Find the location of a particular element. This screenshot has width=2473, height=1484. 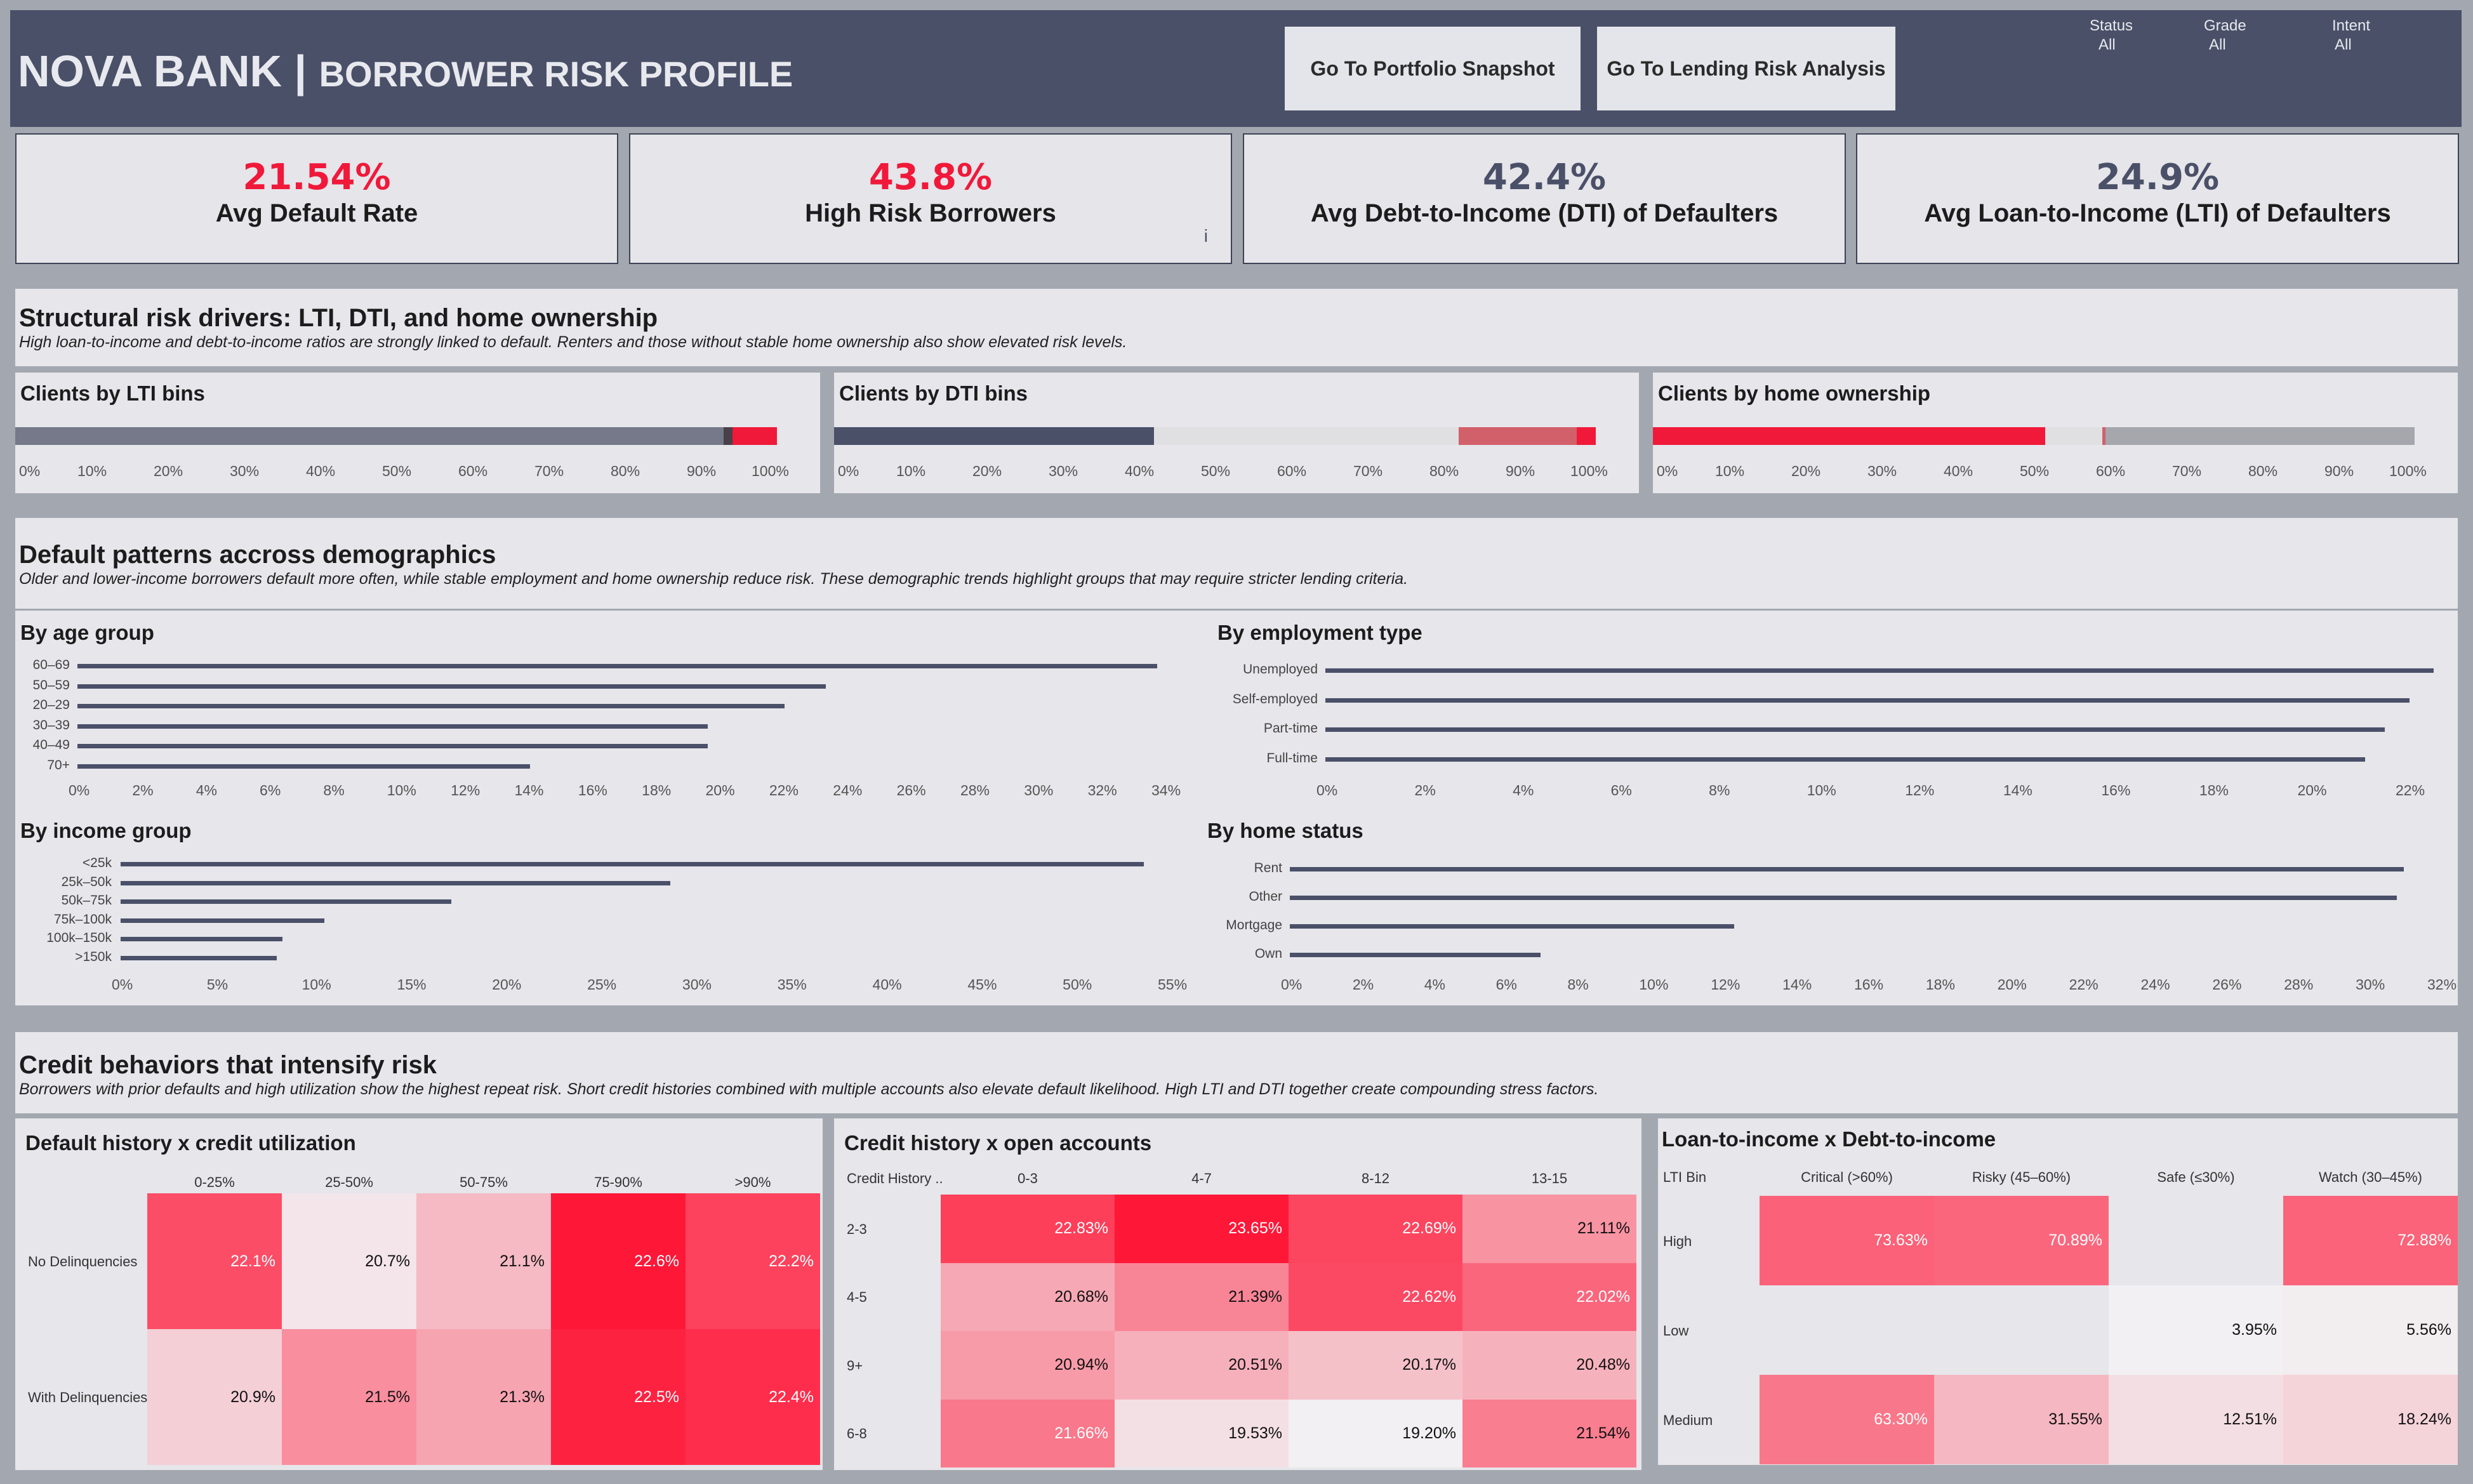

x-tick-label: 100% is located at coordinates (1589, 471).